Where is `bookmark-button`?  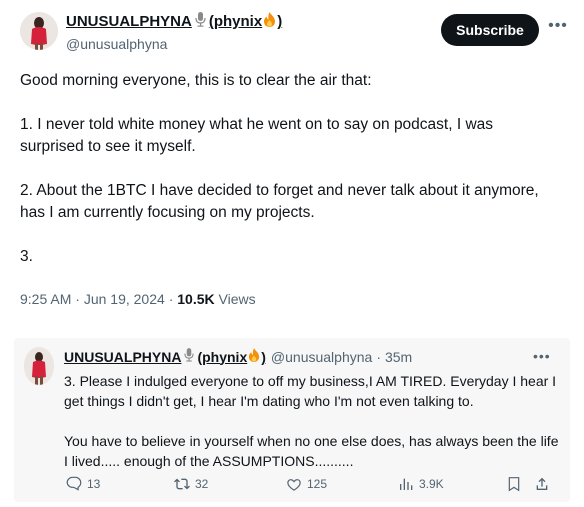
bookmark-button is located at coordinates (514, 484).